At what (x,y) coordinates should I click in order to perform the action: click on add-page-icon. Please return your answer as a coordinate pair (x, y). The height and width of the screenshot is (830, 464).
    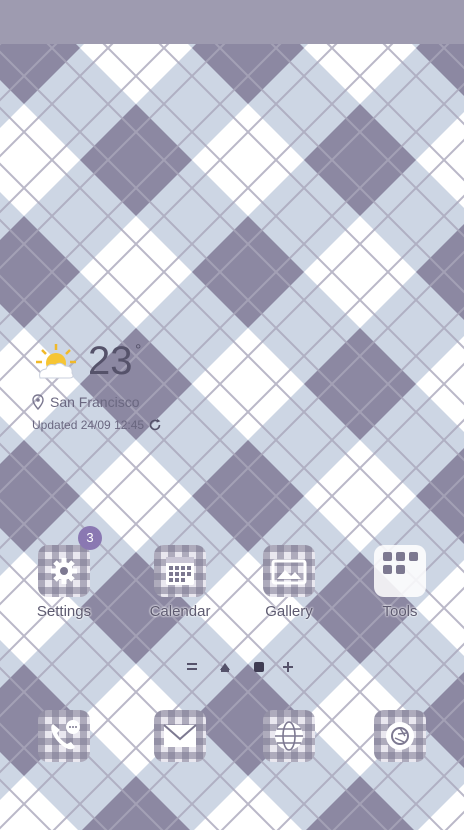
    Looking at the image, I should click on (288, 667).